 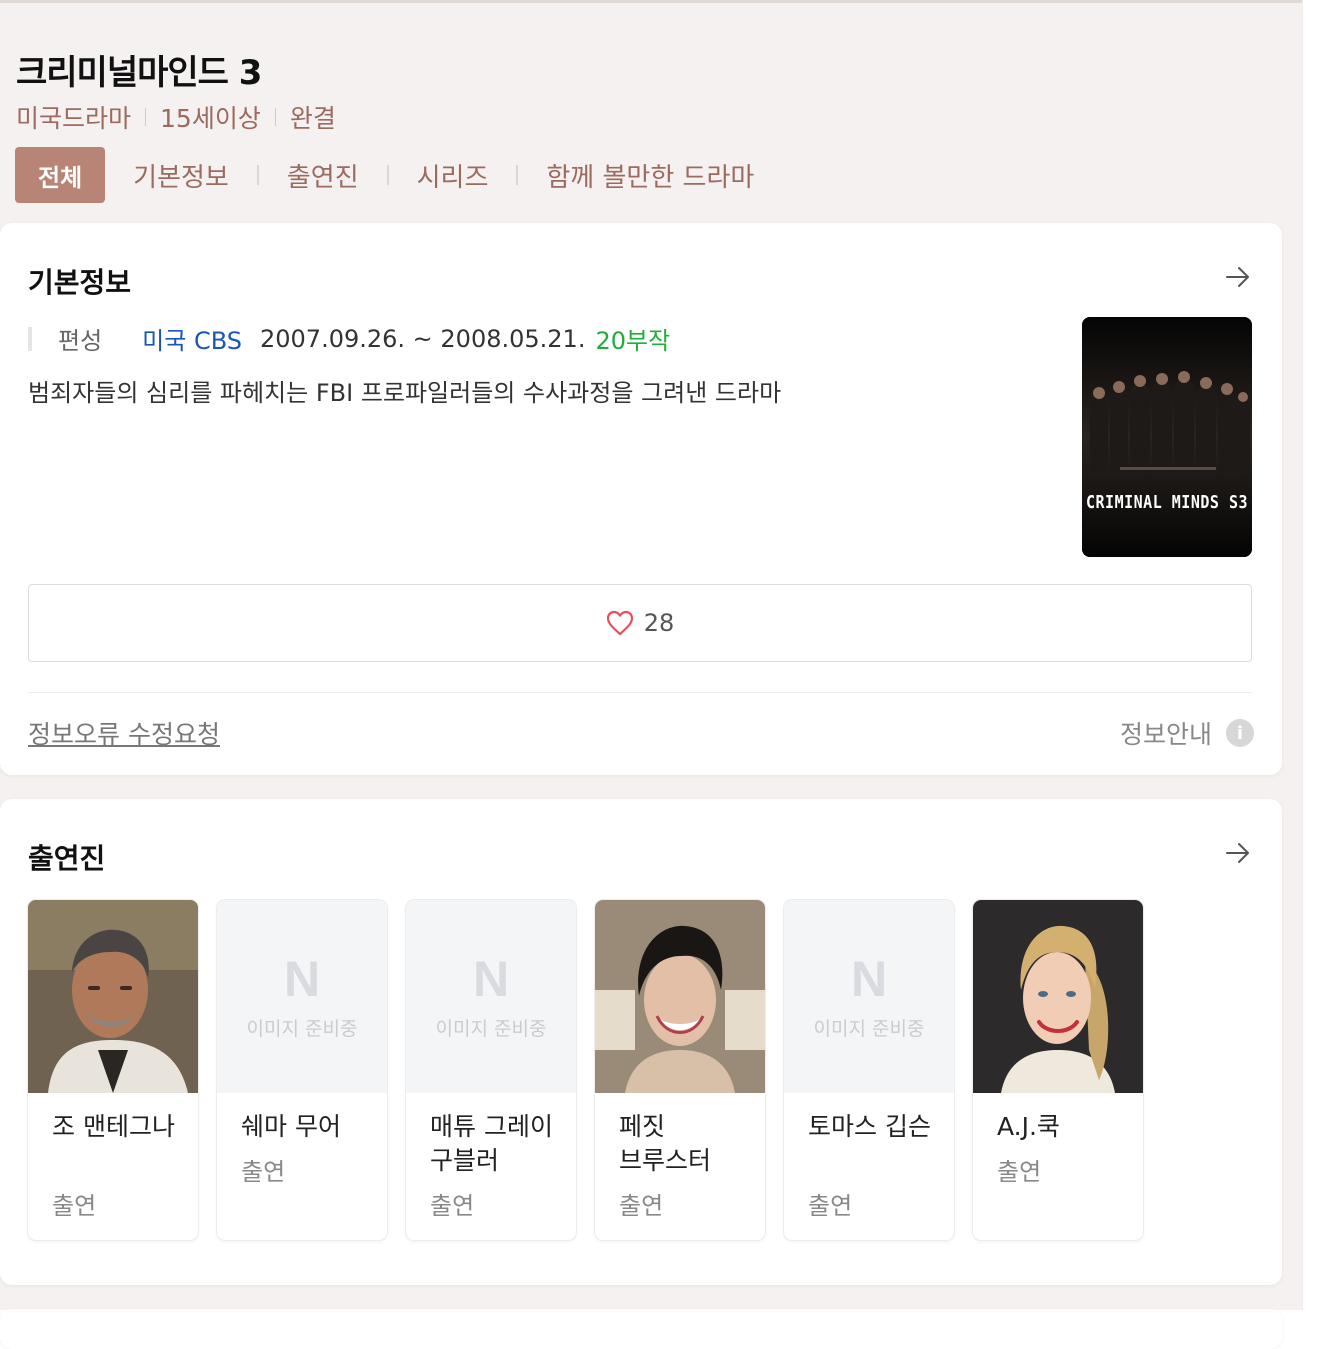 I want to click on cast-member-card: 페짓 브루스터 출연, so click(x=680, y=1070).